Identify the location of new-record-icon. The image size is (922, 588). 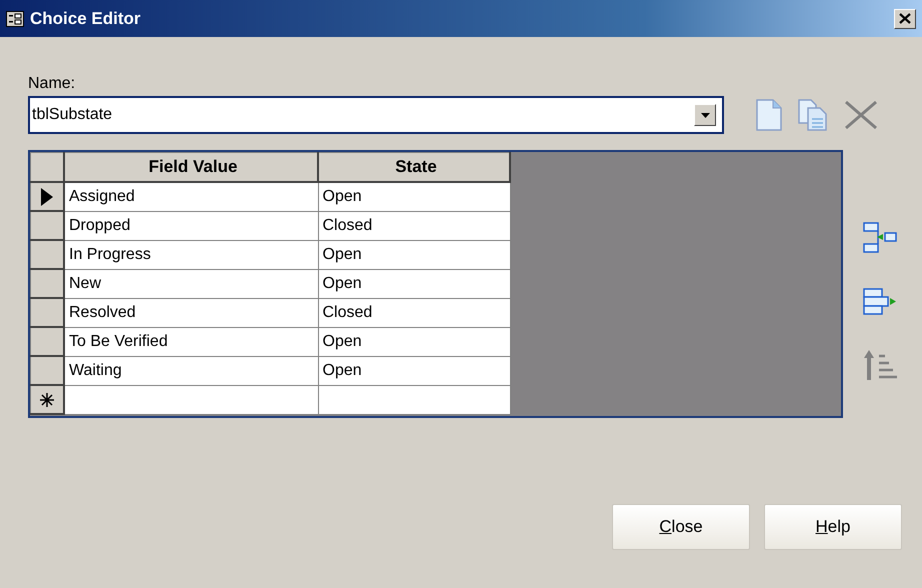
(47, 400).